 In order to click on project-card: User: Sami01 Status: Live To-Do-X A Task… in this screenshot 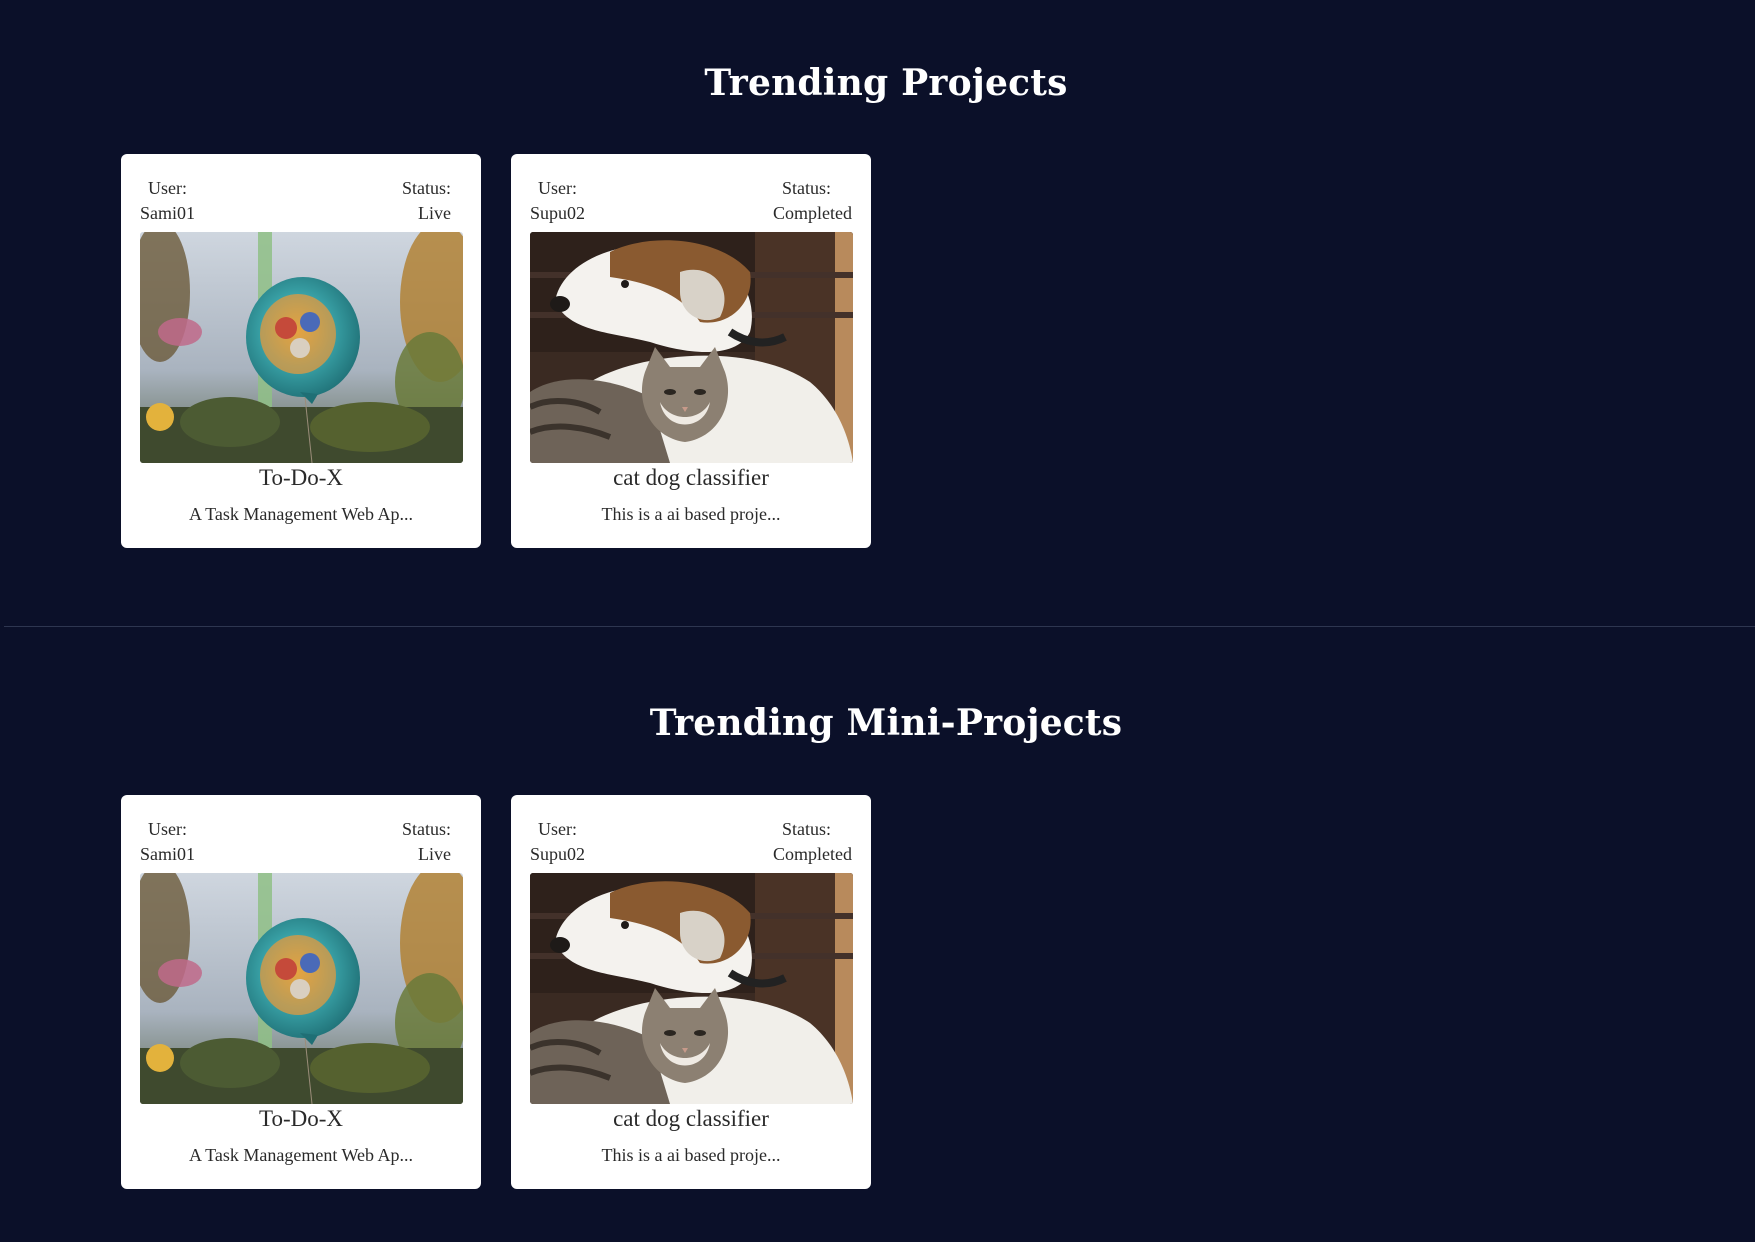, I will do `click(301, 351)`.